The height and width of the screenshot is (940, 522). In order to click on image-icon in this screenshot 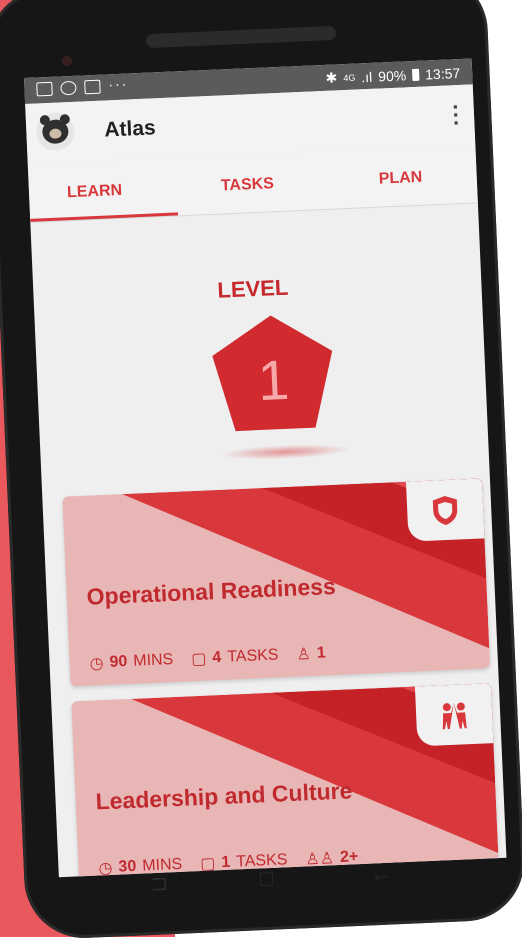, I will do `click(44, 89)`.